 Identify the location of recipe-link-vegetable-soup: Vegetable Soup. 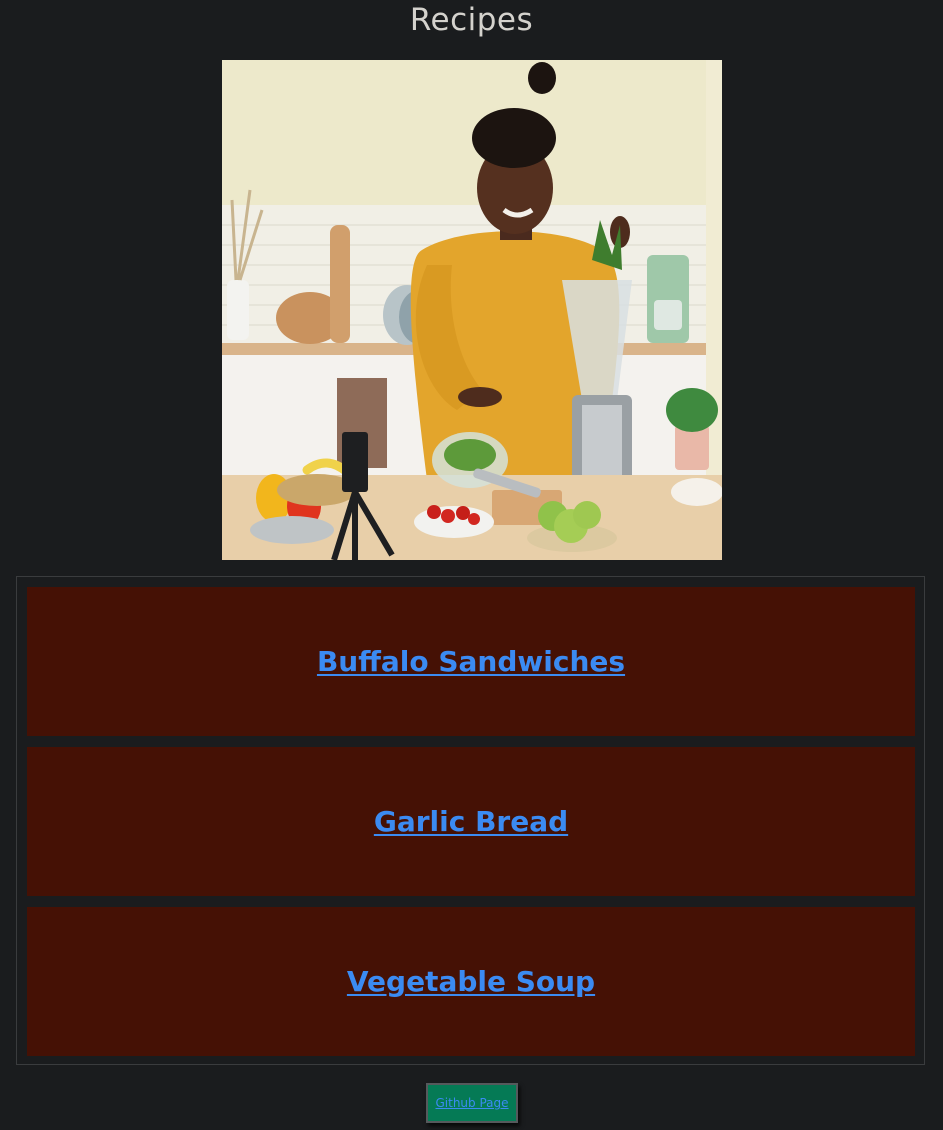
(471, 981).